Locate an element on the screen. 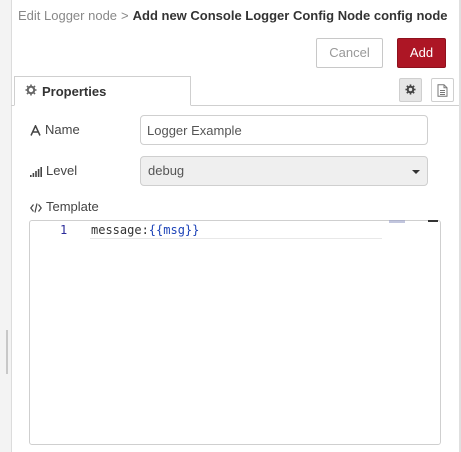 This screenshot has width=461, height=452. line-number: 1 is located at coordinates (64, 230).